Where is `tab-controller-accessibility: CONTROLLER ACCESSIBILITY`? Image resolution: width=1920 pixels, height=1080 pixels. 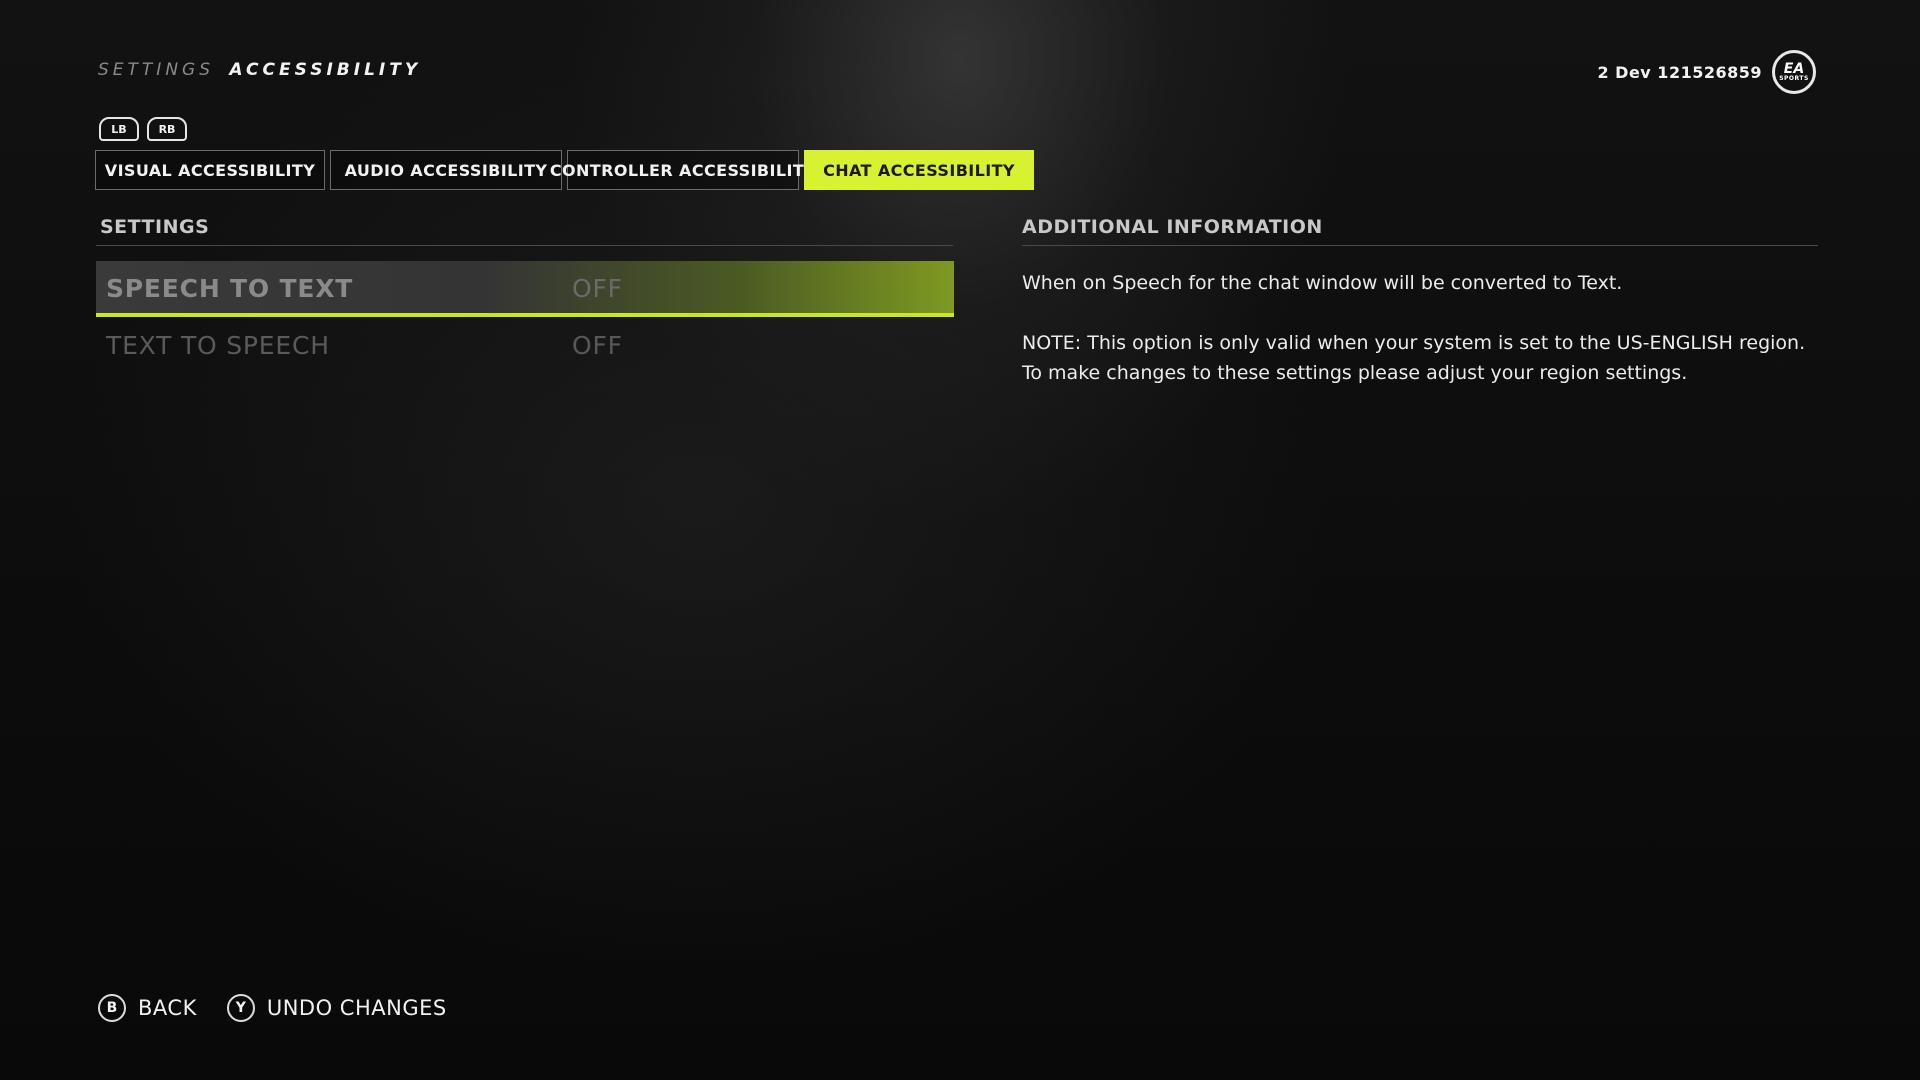
tab-controller-accessibility: CONTROLLER ACCESSIBILITY is located at coordinates (683, 170).